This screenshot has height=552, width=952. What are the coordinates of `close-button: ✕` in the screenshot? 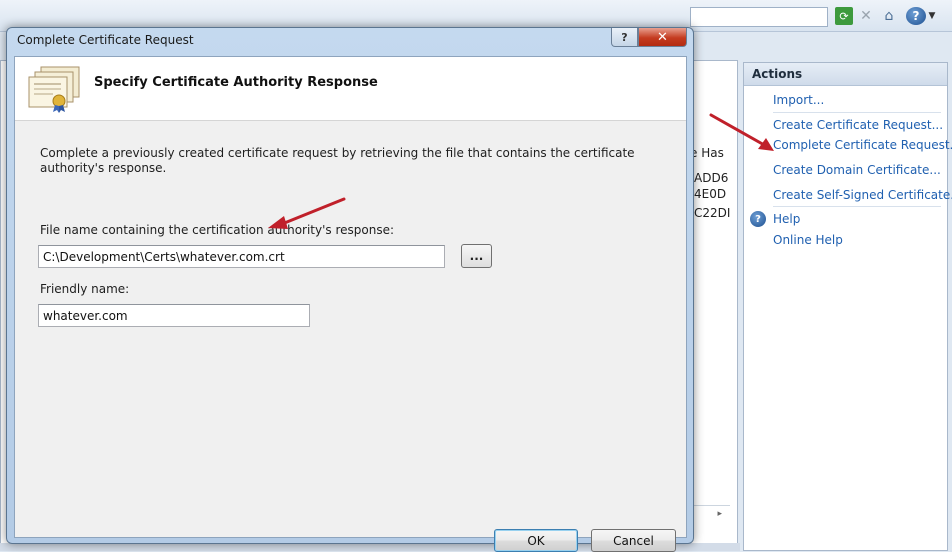 It's located at (662, 37).